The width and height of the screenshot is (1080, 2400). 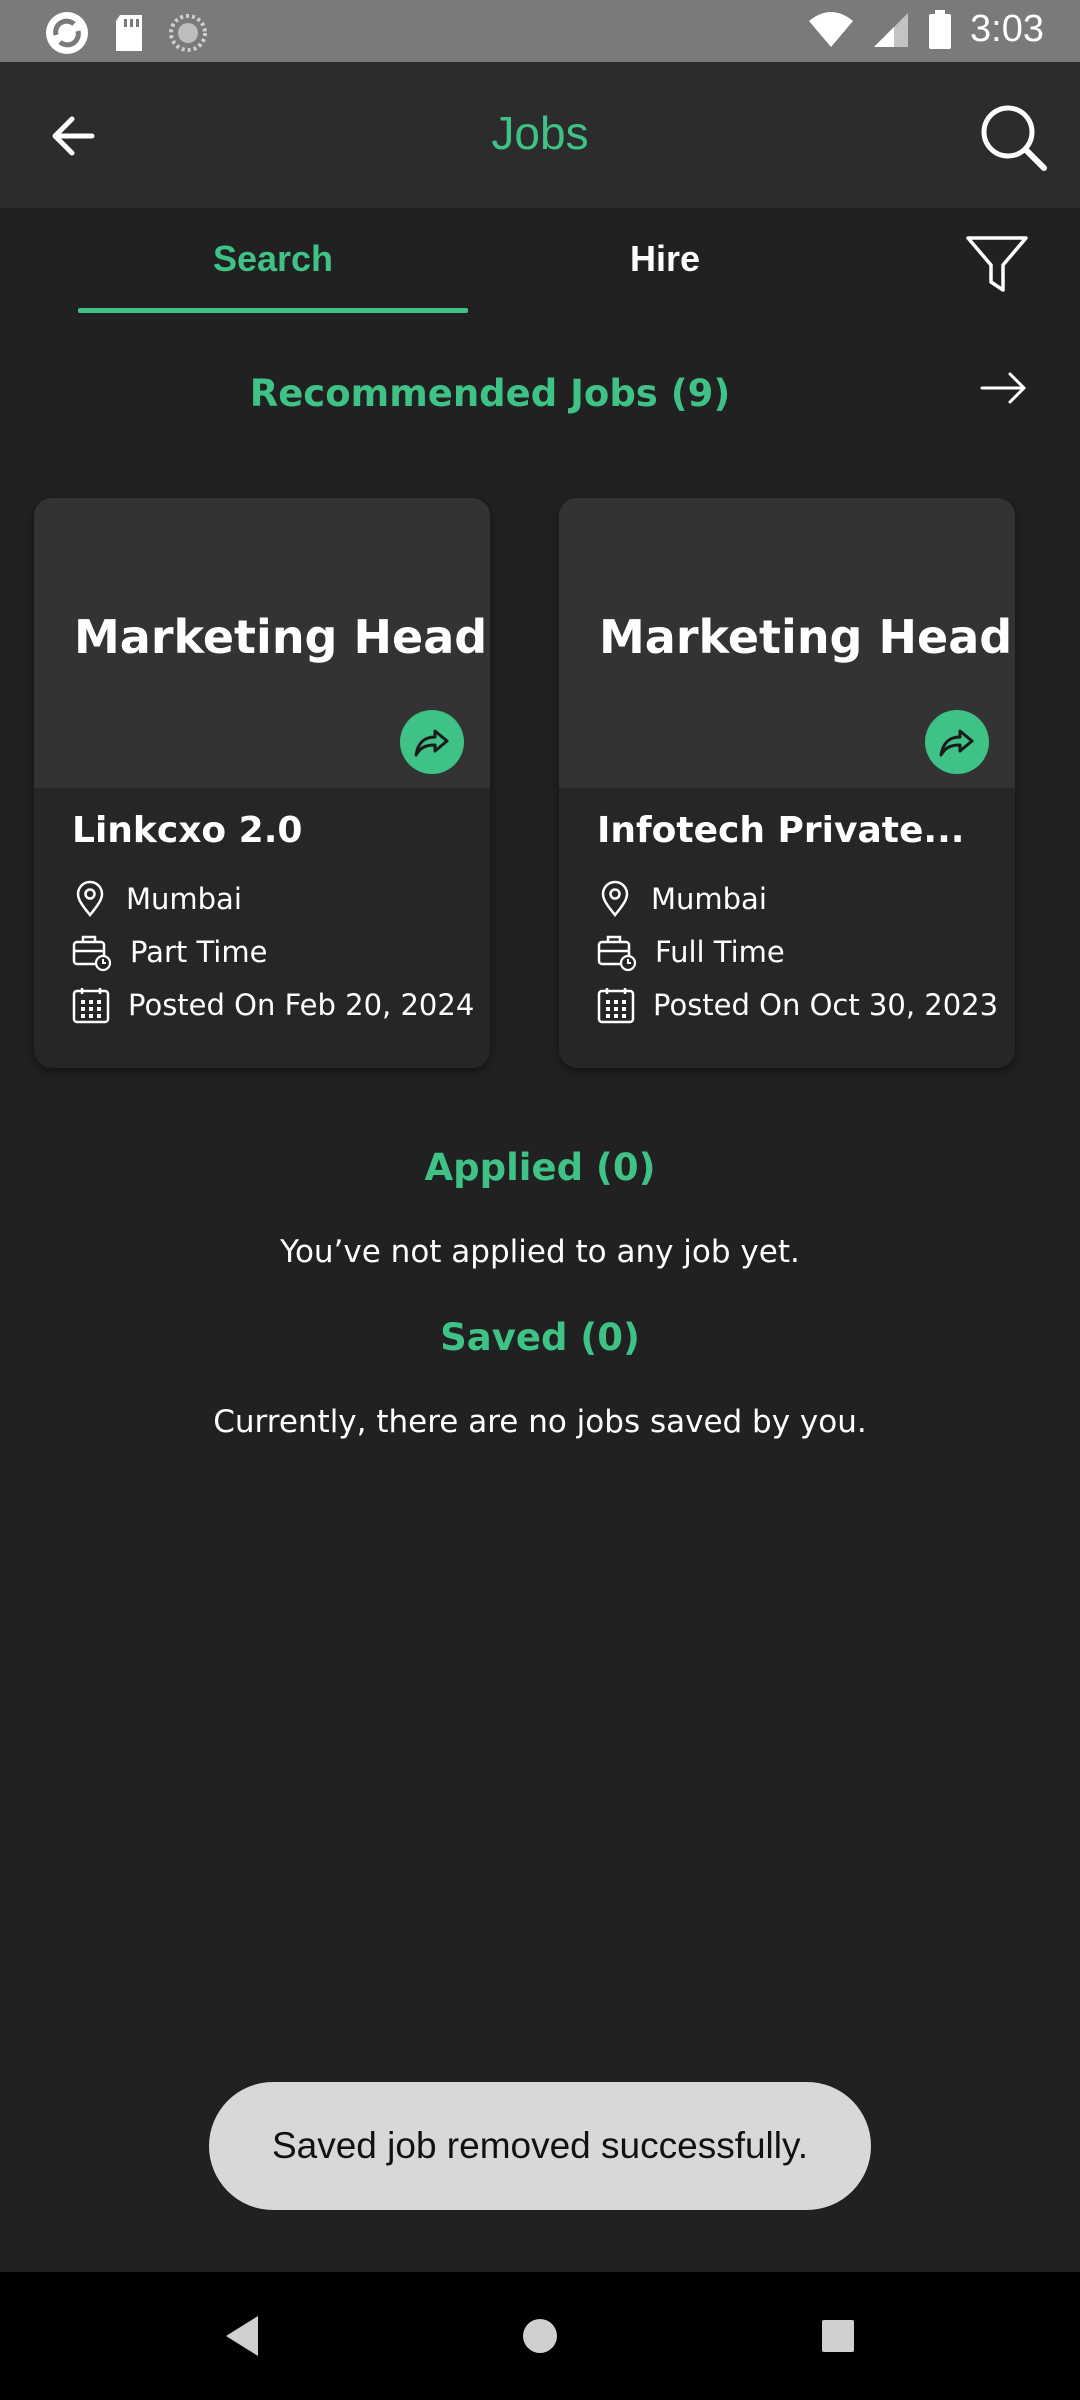 I want to click on search-icon, so click(x=1013, y=137).